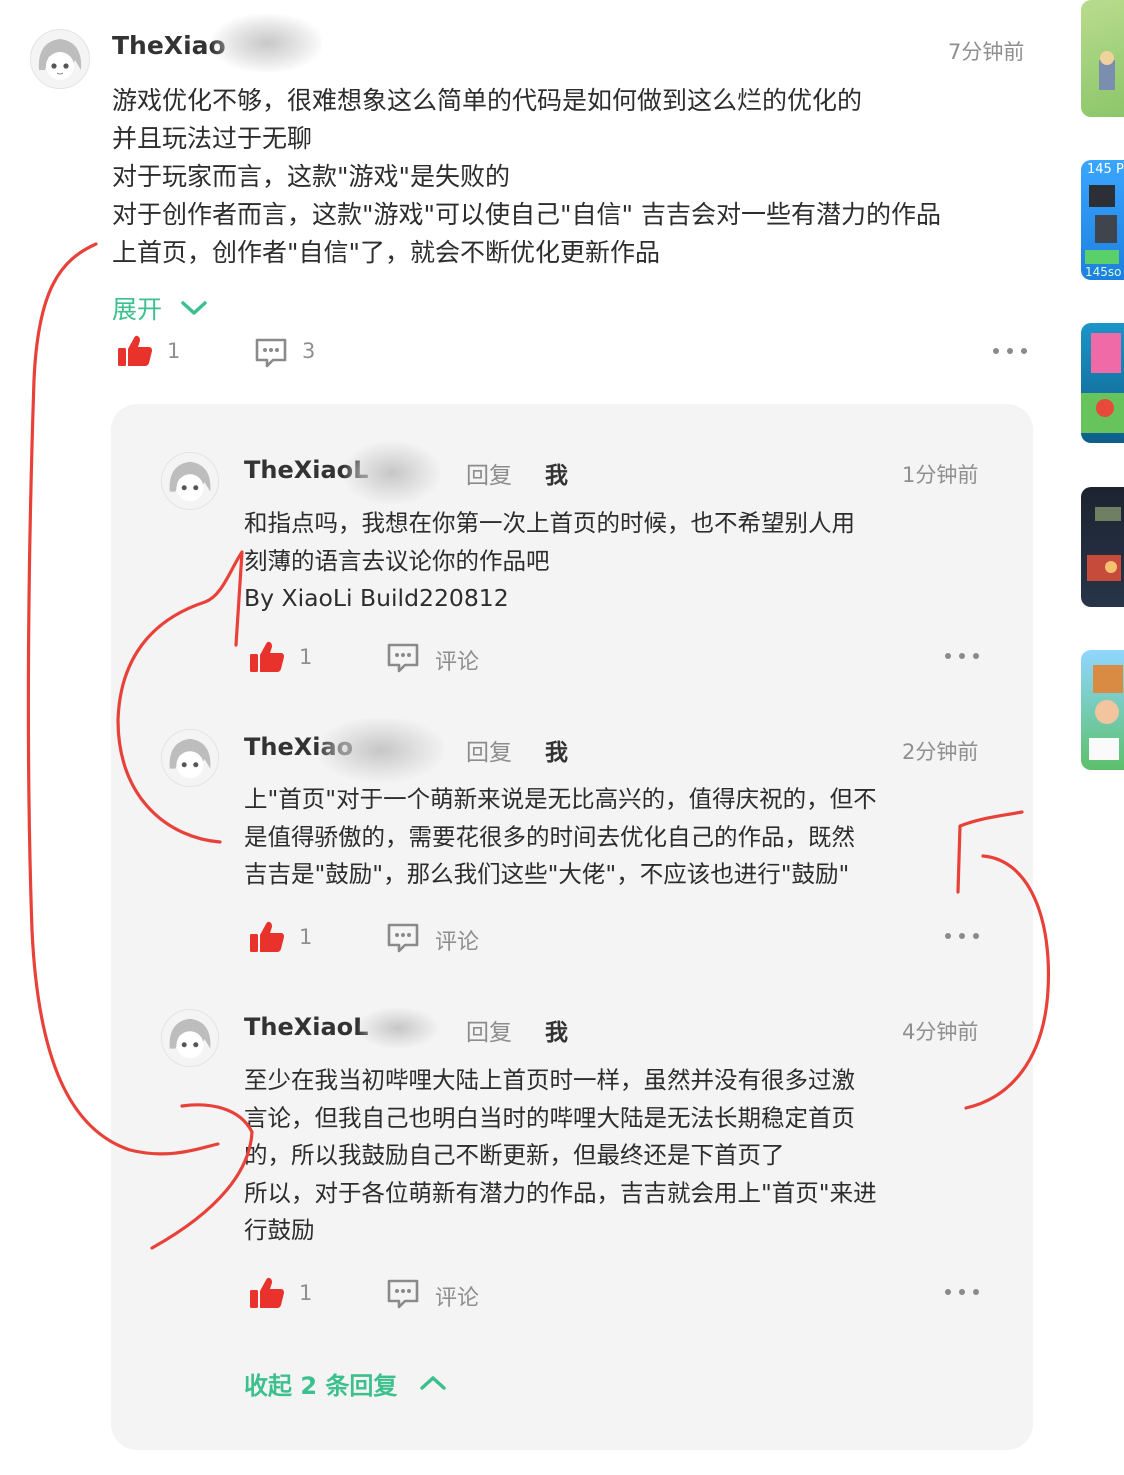 The width and height of the screenshot is (1124, 1475). I want to click on timestamp: 7分钟前, so click(986, 52).